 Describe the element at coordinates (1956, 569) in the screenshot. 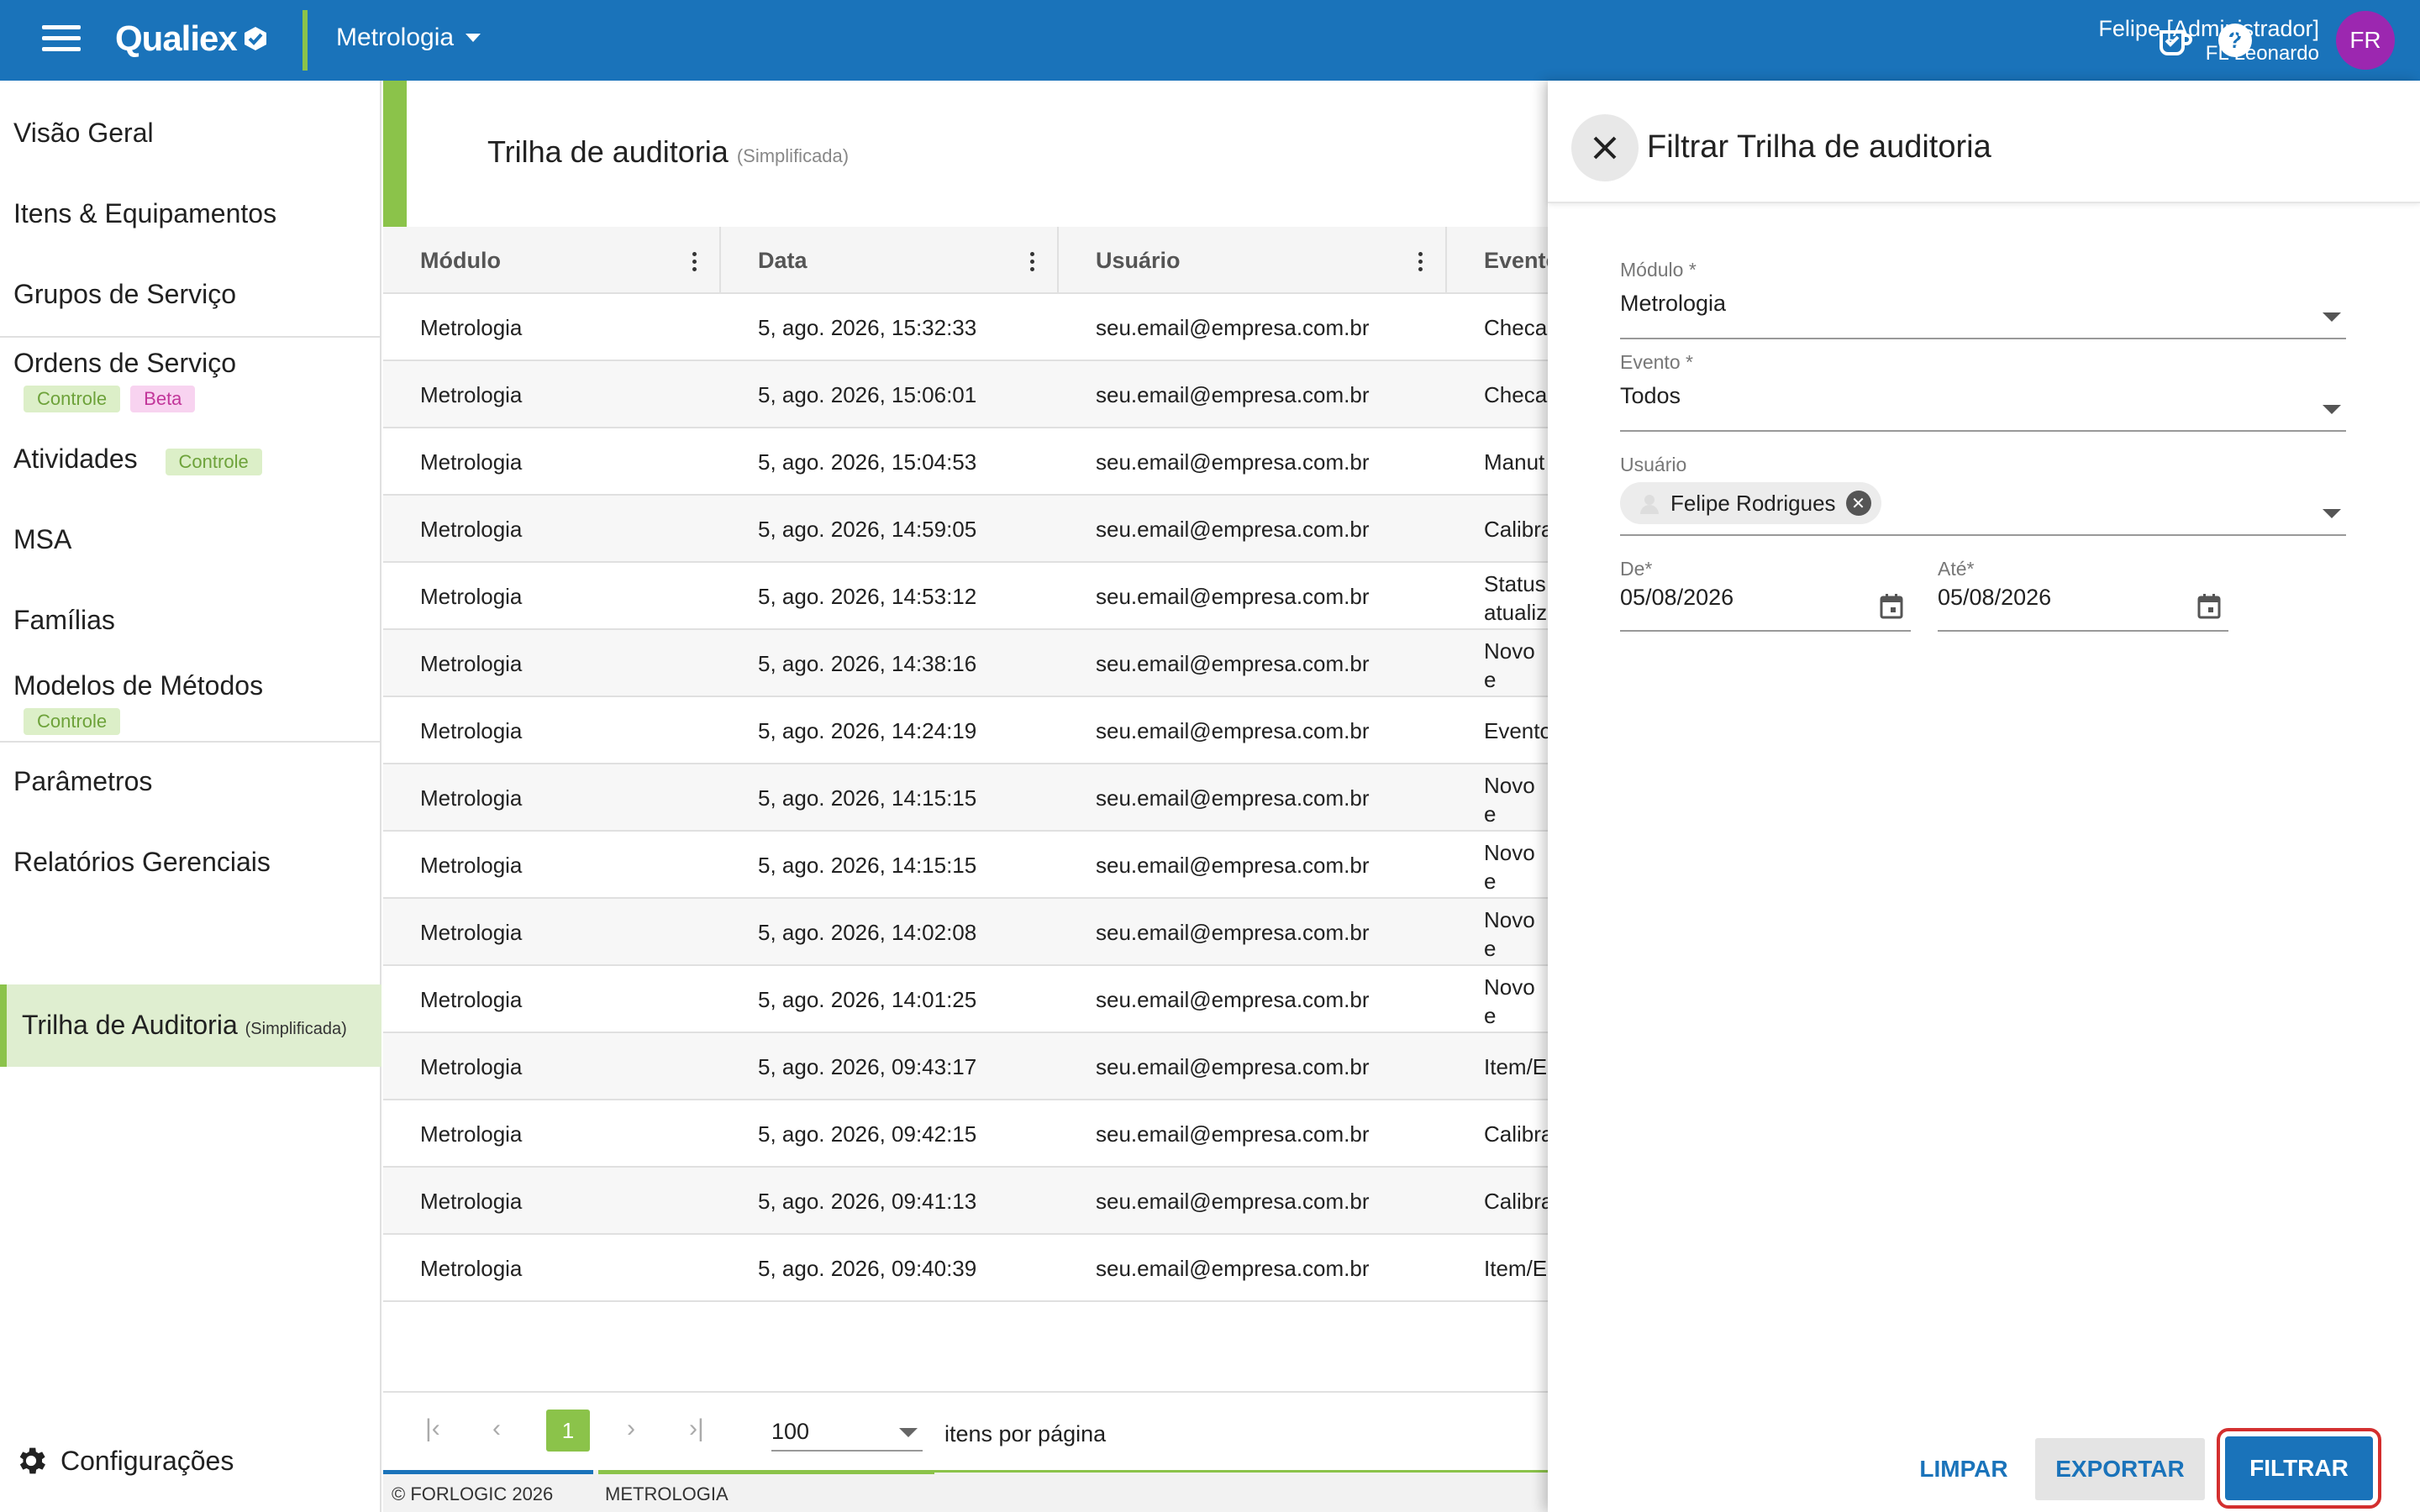

I see `ate-label: Até*` at that location.